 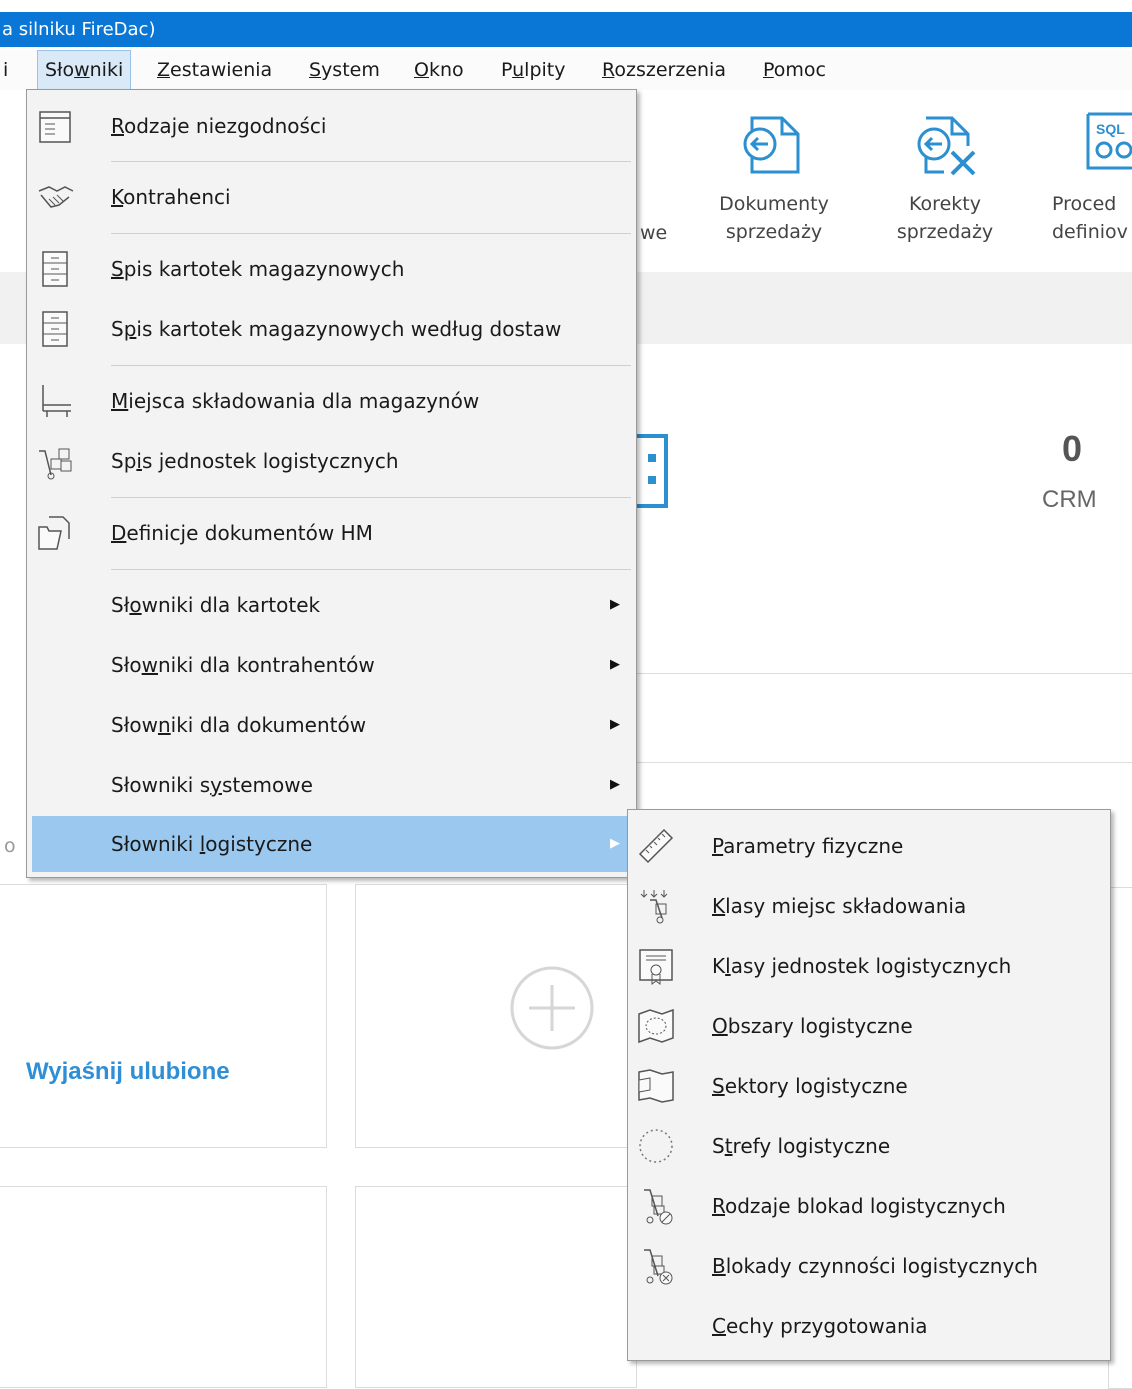 I want to click on crm-label: CRM, so click(x=1069, y=499).